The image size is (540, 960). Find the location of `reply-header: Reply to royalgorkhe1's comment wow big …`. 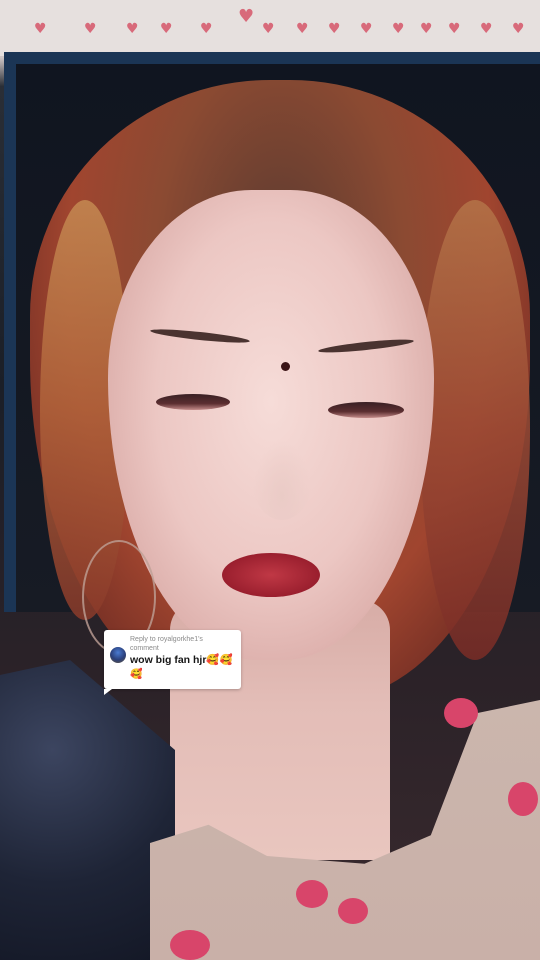

reply-header: Reply to royalgorkhe1's comment wow big … is located at coordinates (172, 651).